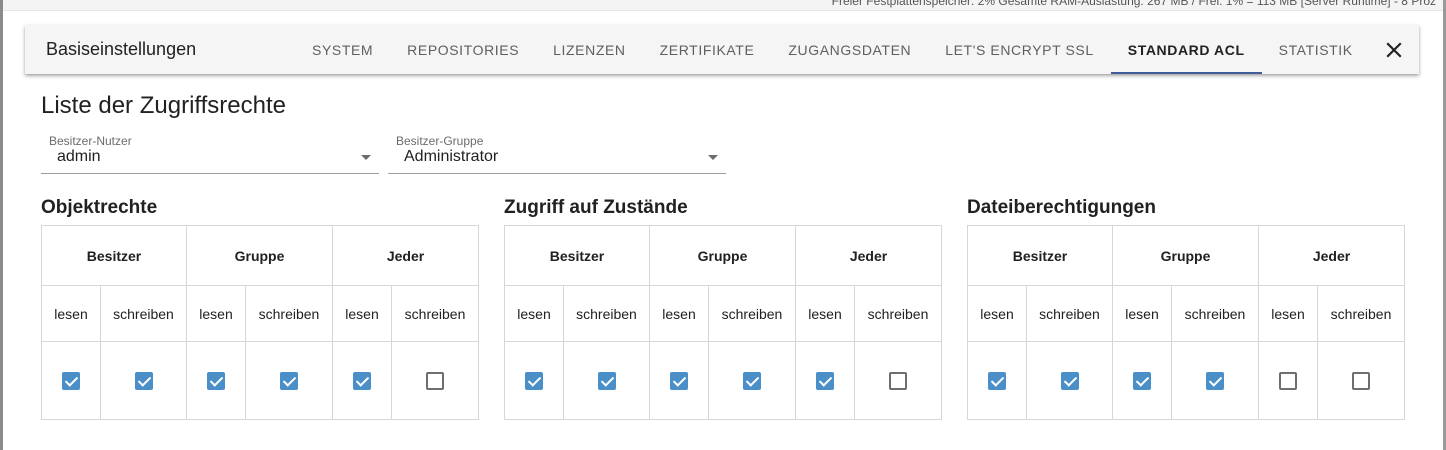  Describe the element at coordinates (707, 49) in the screenshot. I see `tab-zertifikate: ZERTIFIKATE` at that location.